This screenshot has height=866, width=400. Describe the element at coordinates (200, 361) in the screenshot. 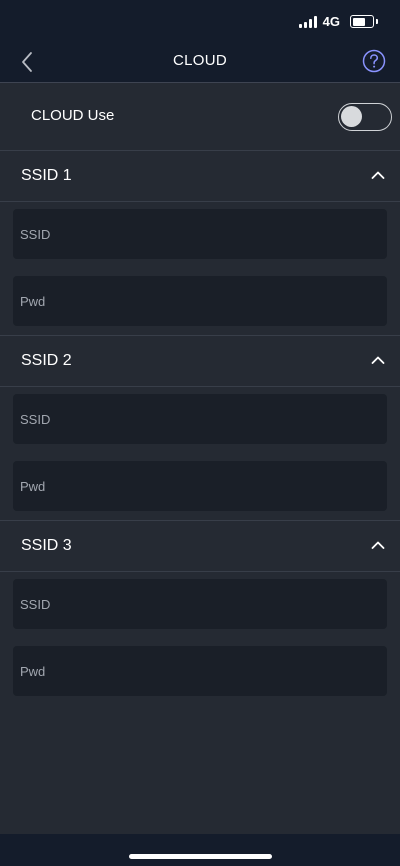

I see `ssid-2-header: SSID 2` at that location.